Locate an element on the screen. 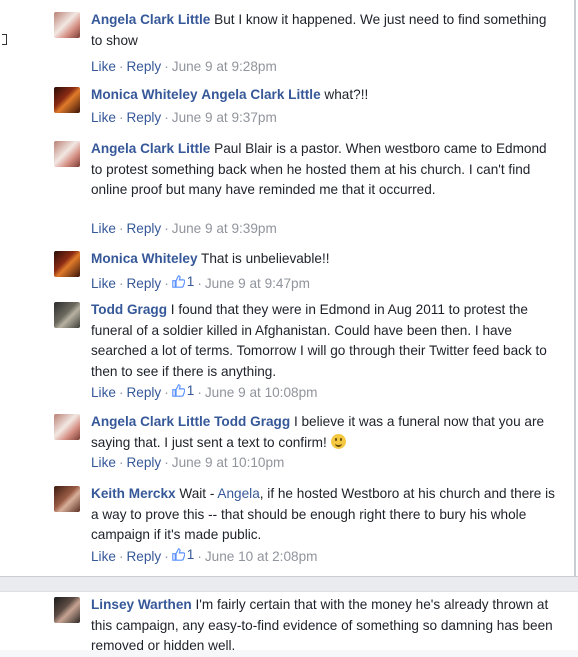  author-name: Linsey Warthen is located at coordinates (141, 604).